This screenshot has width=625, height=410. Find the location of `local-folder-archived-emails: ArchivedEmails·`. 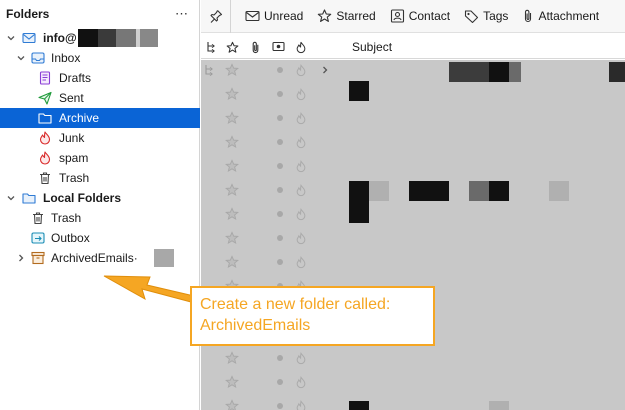

local-folder-archived-emails: ArchivedEmails· is located at coordinates (100, 258).